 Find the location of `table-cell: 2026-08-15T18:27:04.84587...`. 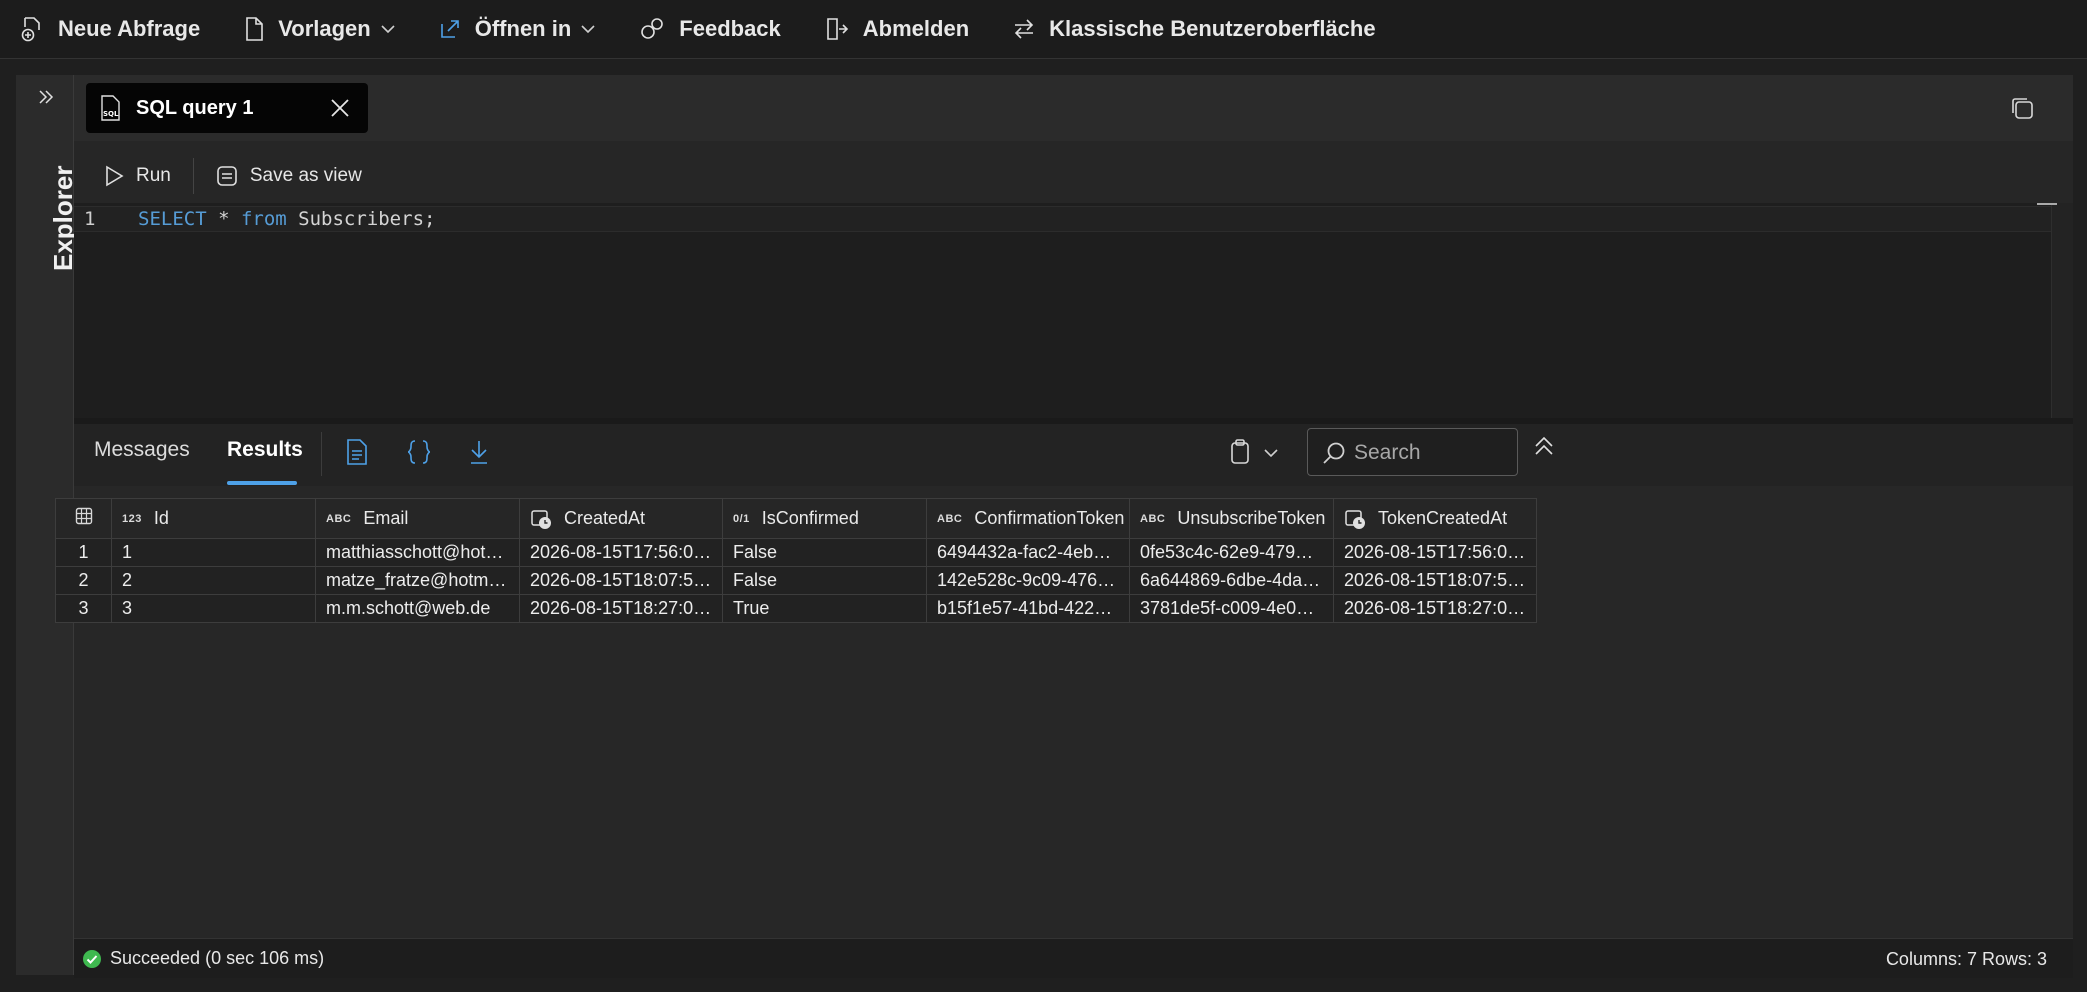

table-cell: 2026-08-15T18:27:04.84587... is located at coordinates (1435, 608).